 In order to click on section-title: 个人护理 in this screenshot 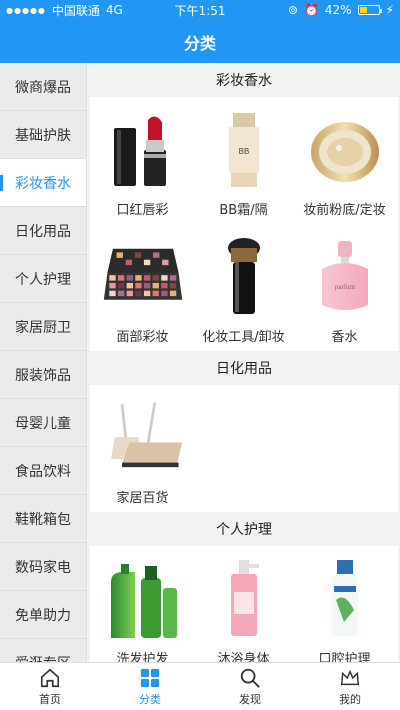, I will do `click(244, 529)`.